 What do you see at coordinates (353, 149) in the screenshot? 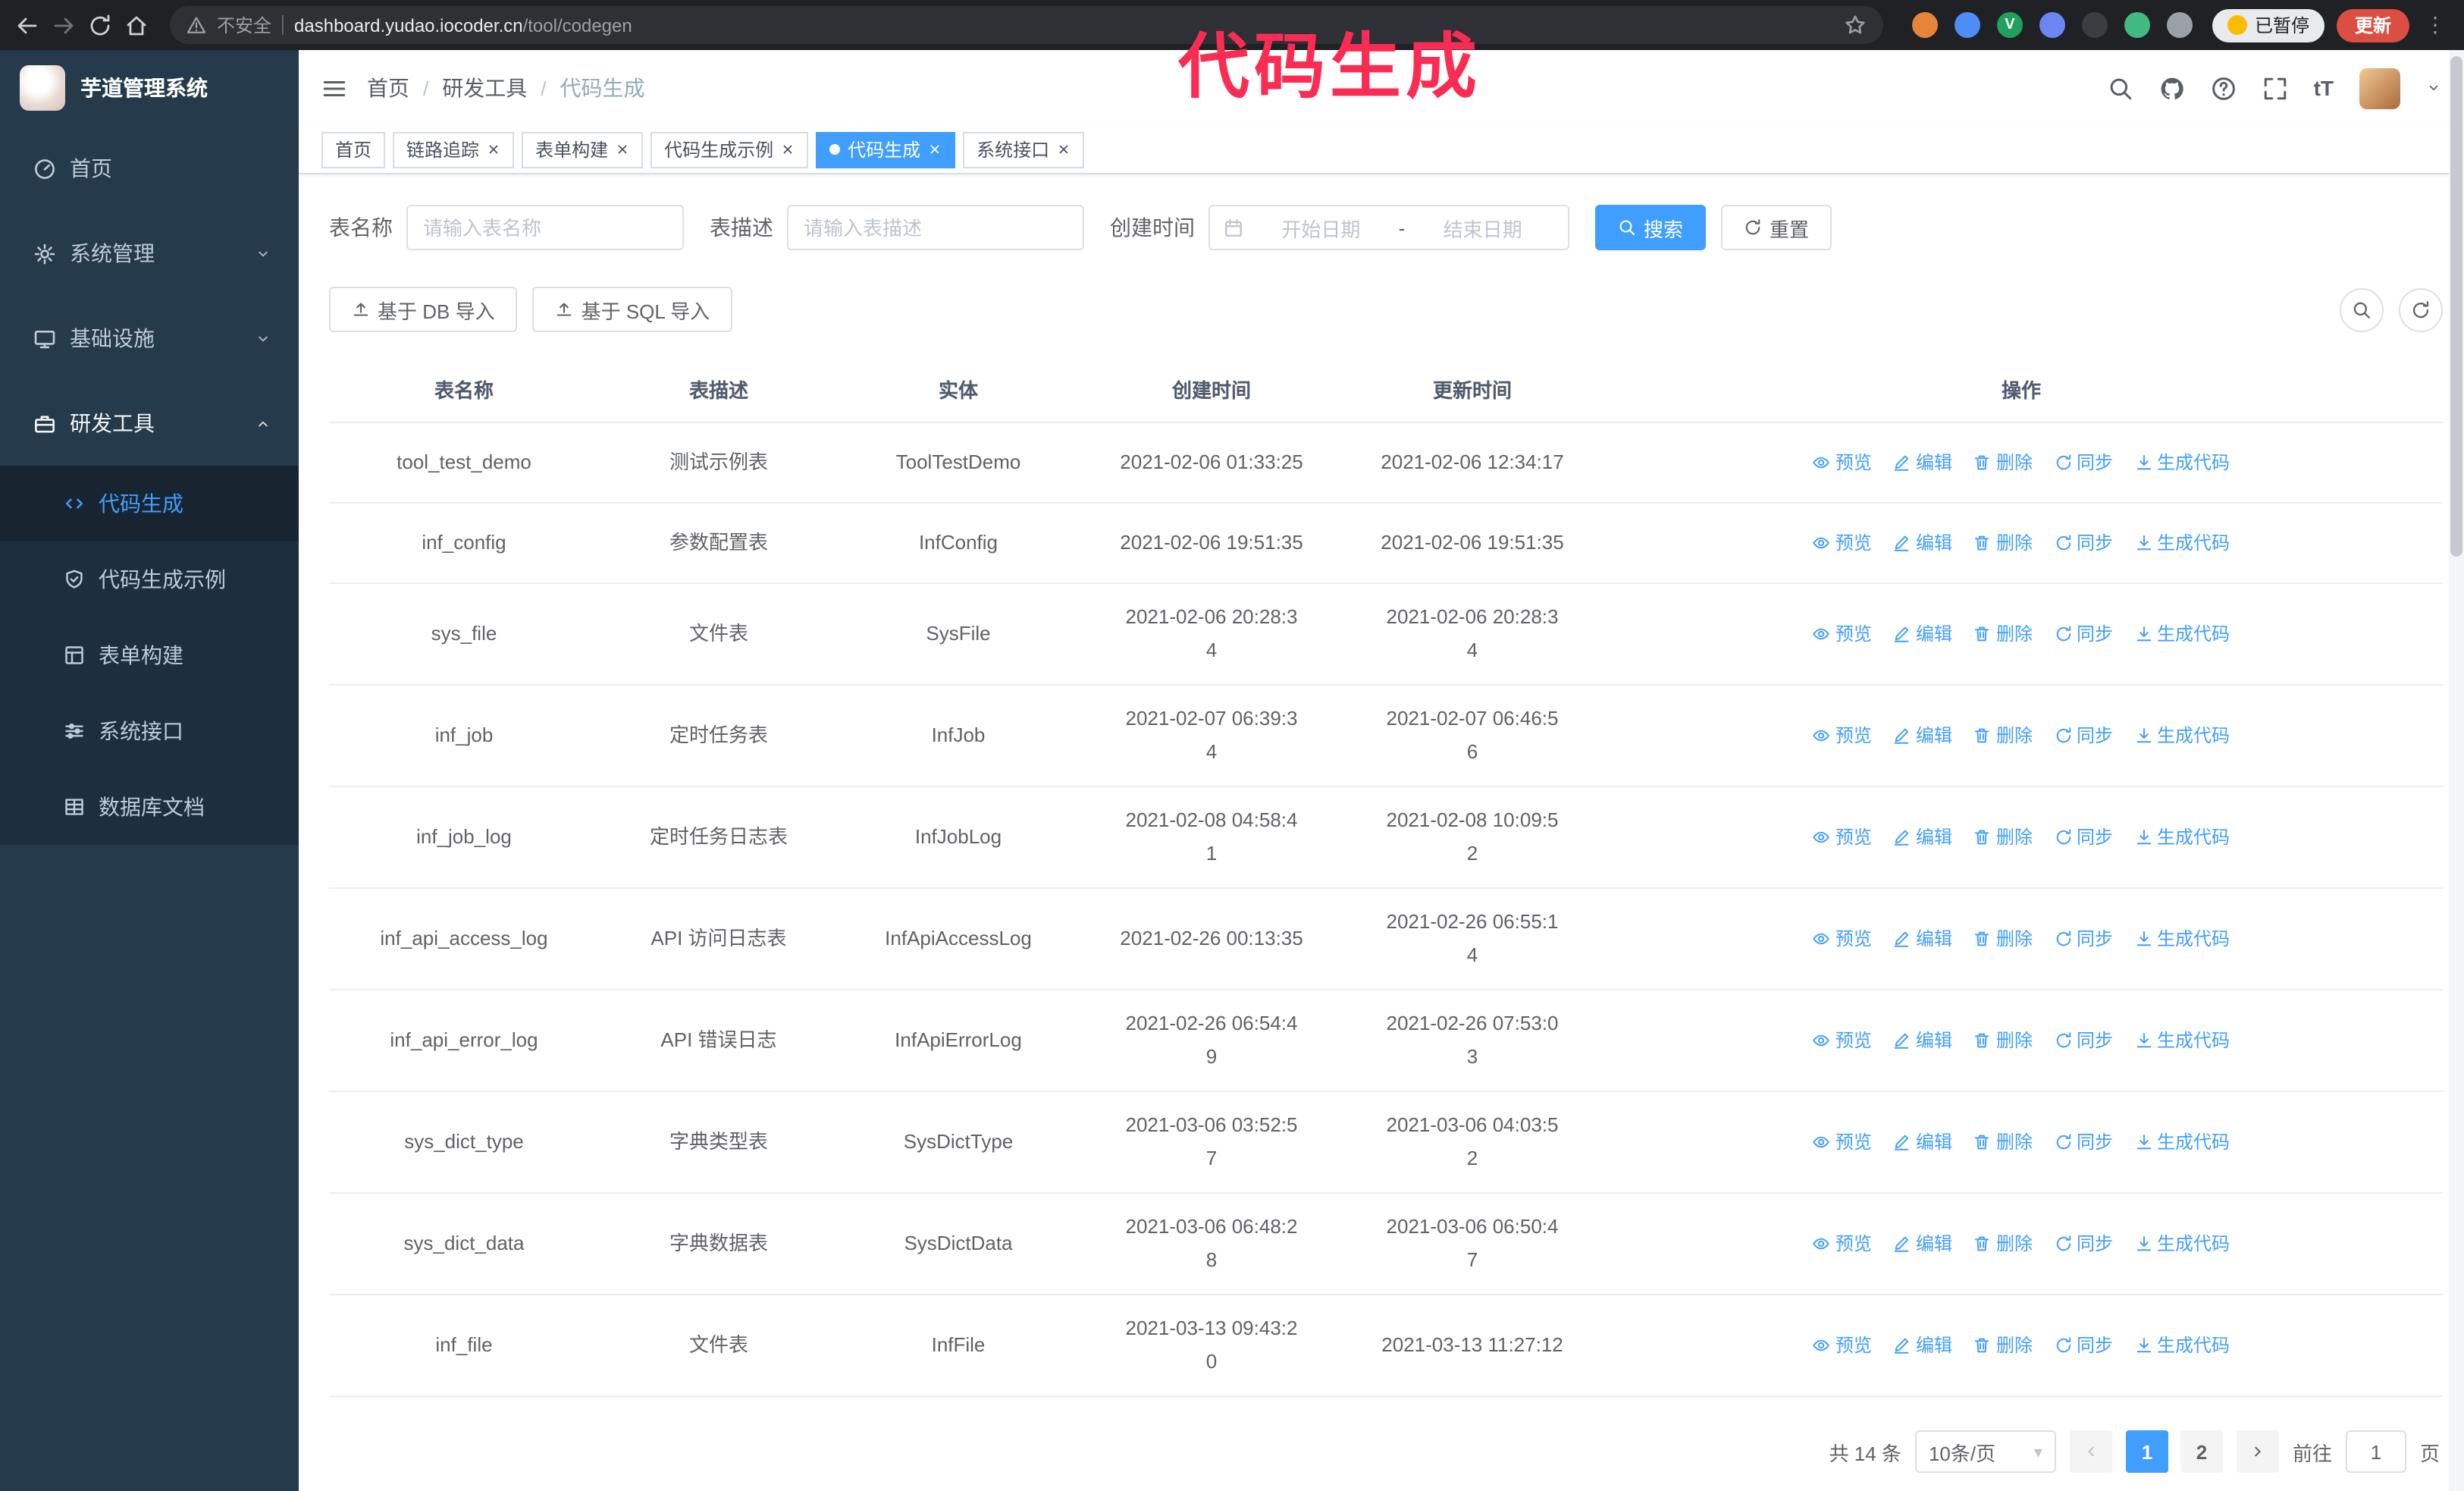
I see `tab-home: 首页` at bounding box center [353, 149].